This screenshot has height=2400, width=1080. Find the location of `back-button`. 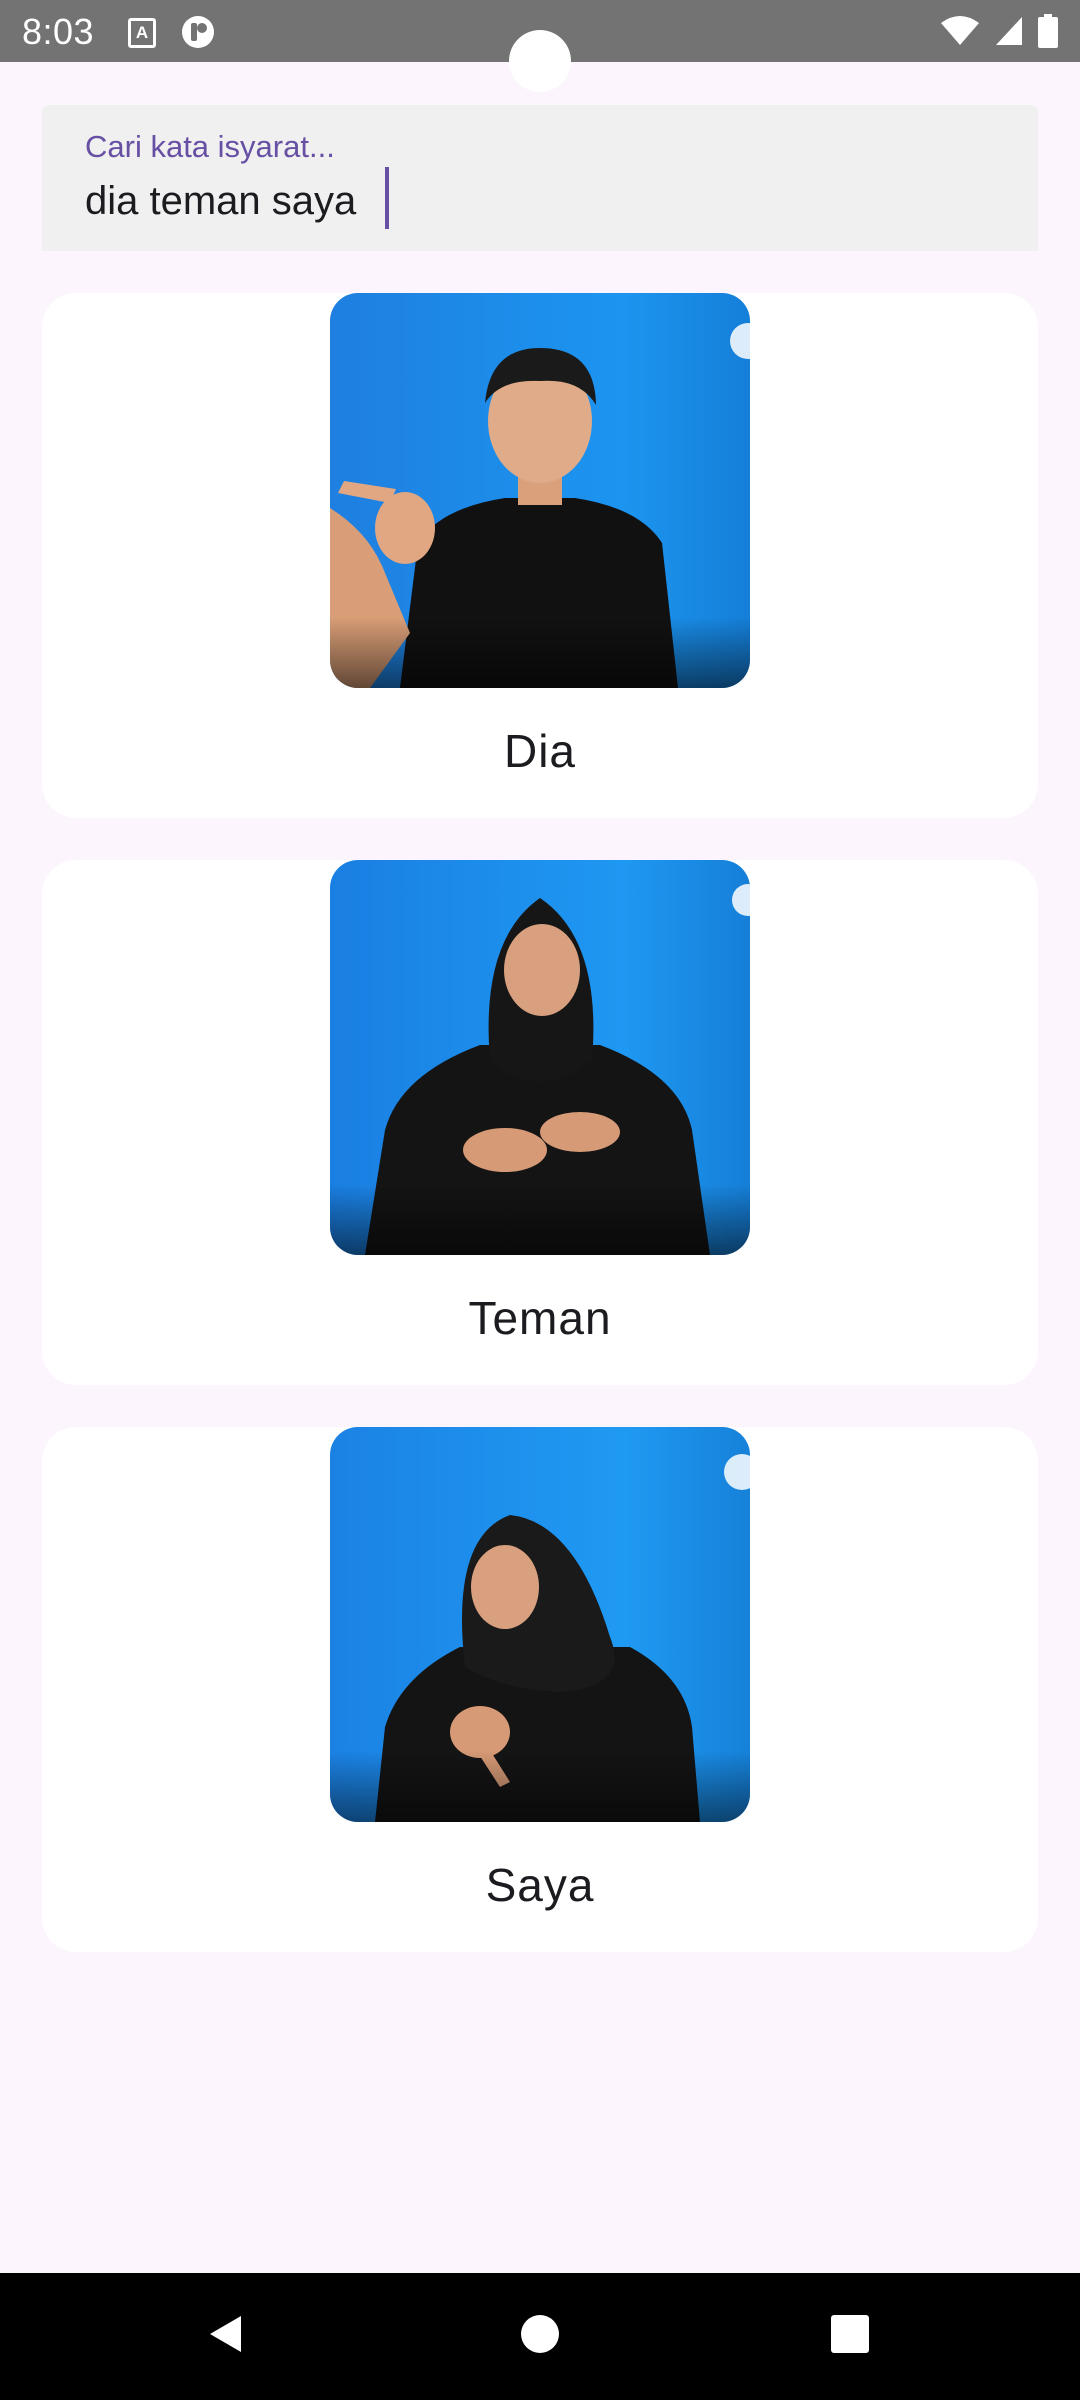

back-button is located at coordinates (226, 2336).